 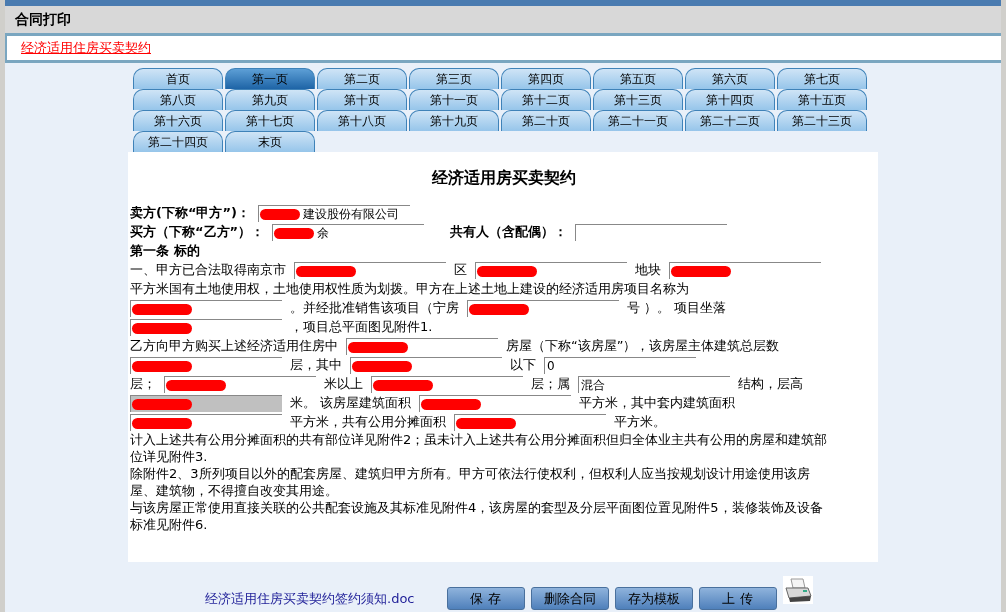 I want to click on page-tab: 第十九页, so click(x=454, y=120).